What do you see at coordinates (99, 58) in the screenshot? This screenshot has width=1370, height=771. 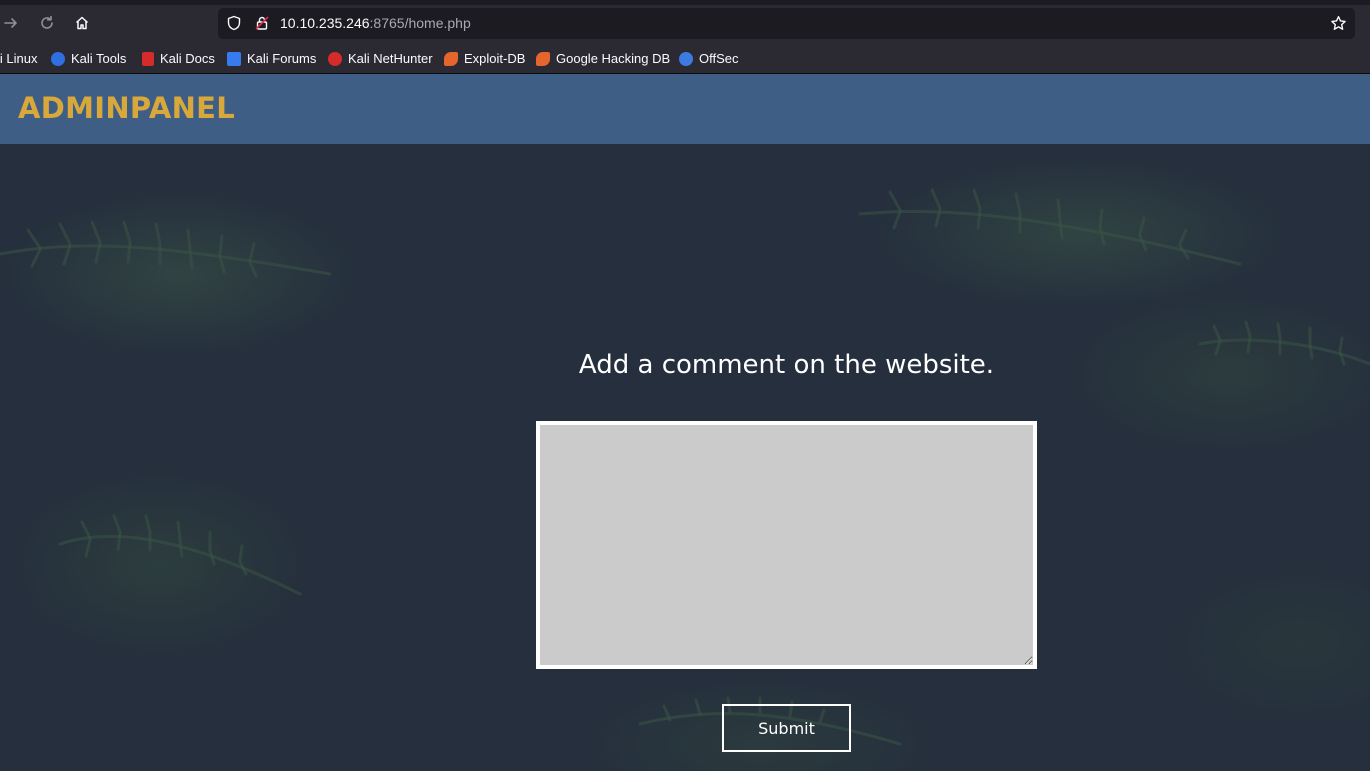 I see `bookmark-label: Kali Tools` at bounding box center [99, 58].